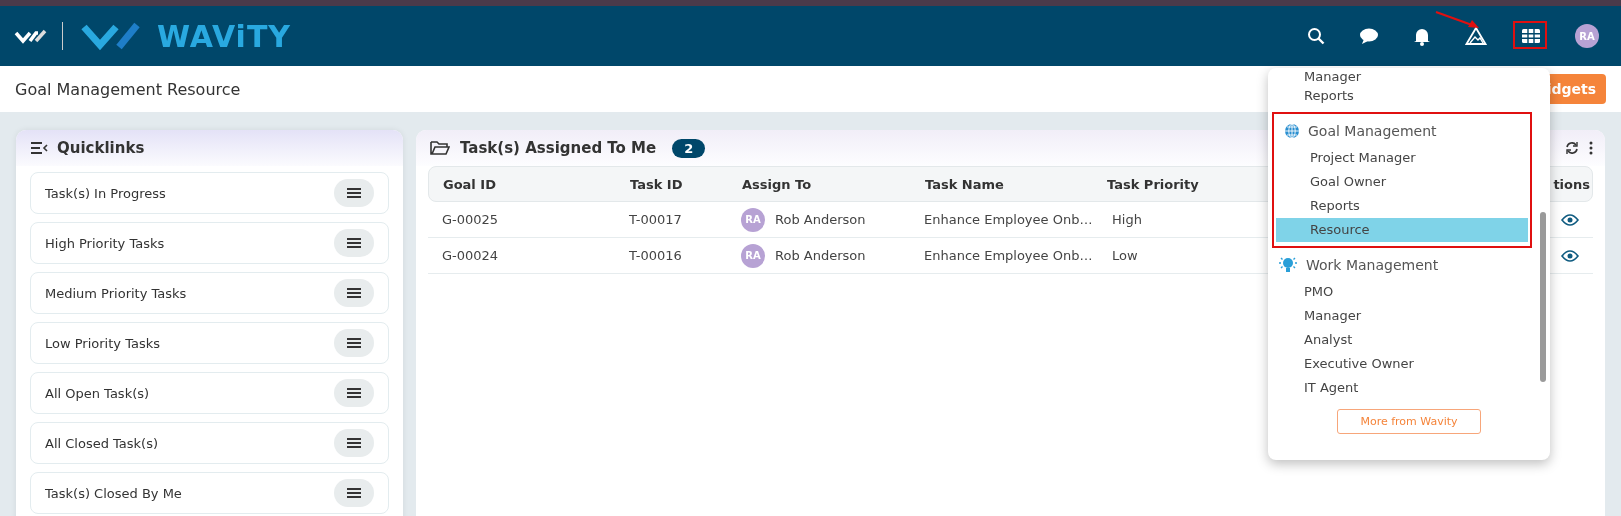 This screenshot has height=516, width=1621. I want to click on menu-item: IT Agent, so click(1402, 388).